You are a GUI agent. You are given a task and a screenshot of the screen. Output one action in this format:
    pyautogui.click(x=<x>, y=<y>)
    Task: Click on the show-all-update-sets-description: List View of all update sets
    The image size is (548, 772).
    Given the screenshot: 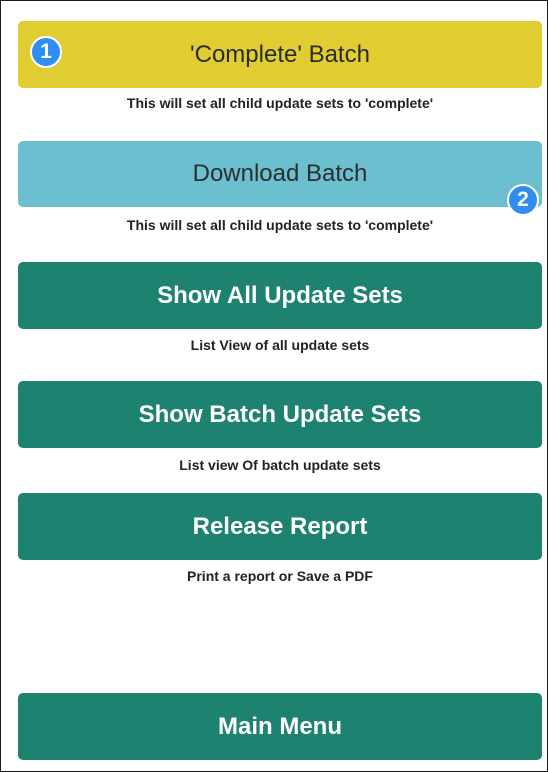 What is the action you would take?
    pyautogui.click(x=280, y=345)
    